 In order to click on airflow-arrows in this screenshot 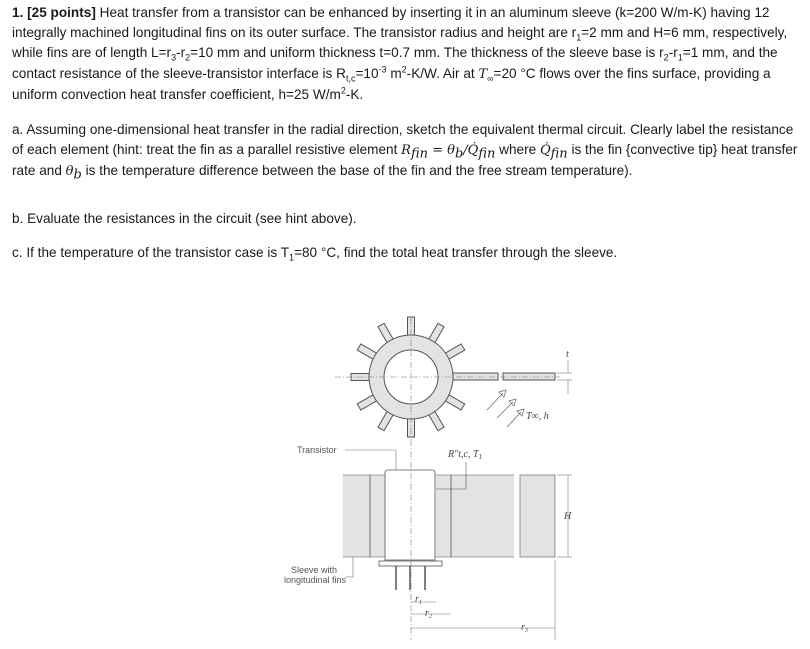, I will do `click(505, 408)`.